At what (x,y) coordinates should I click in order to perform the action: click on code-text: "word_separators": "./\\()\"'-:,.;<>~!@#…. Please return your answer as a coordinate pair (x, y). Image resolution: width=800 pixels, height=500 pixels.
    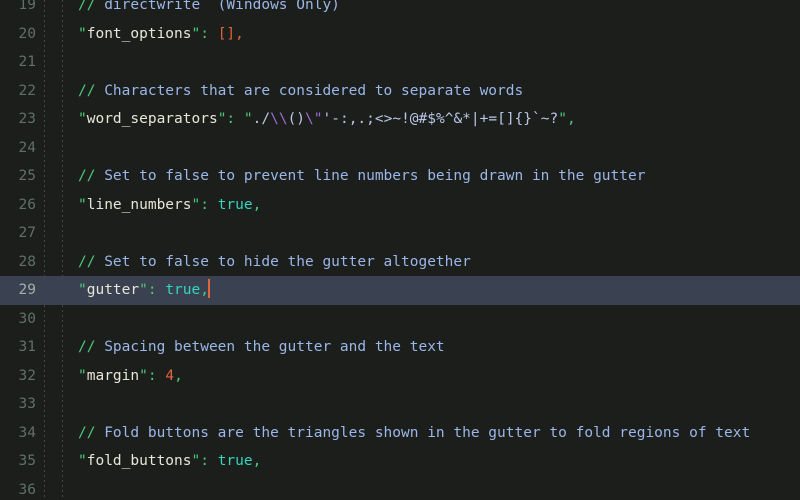
    Looking at the image, I should click on (439, 119).